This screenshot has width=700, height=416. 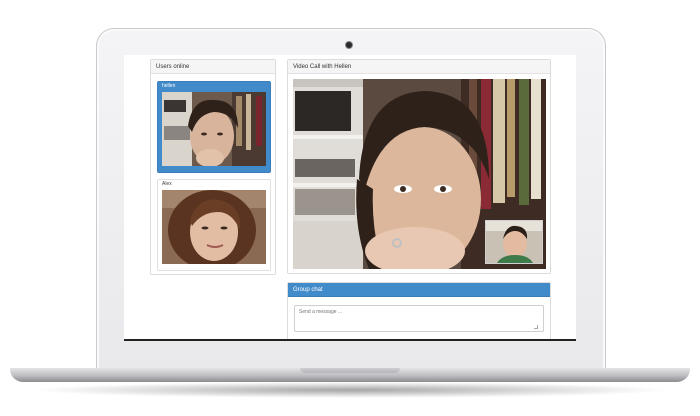 I want to click on user-name: hellen, so click(x=169, y=86).